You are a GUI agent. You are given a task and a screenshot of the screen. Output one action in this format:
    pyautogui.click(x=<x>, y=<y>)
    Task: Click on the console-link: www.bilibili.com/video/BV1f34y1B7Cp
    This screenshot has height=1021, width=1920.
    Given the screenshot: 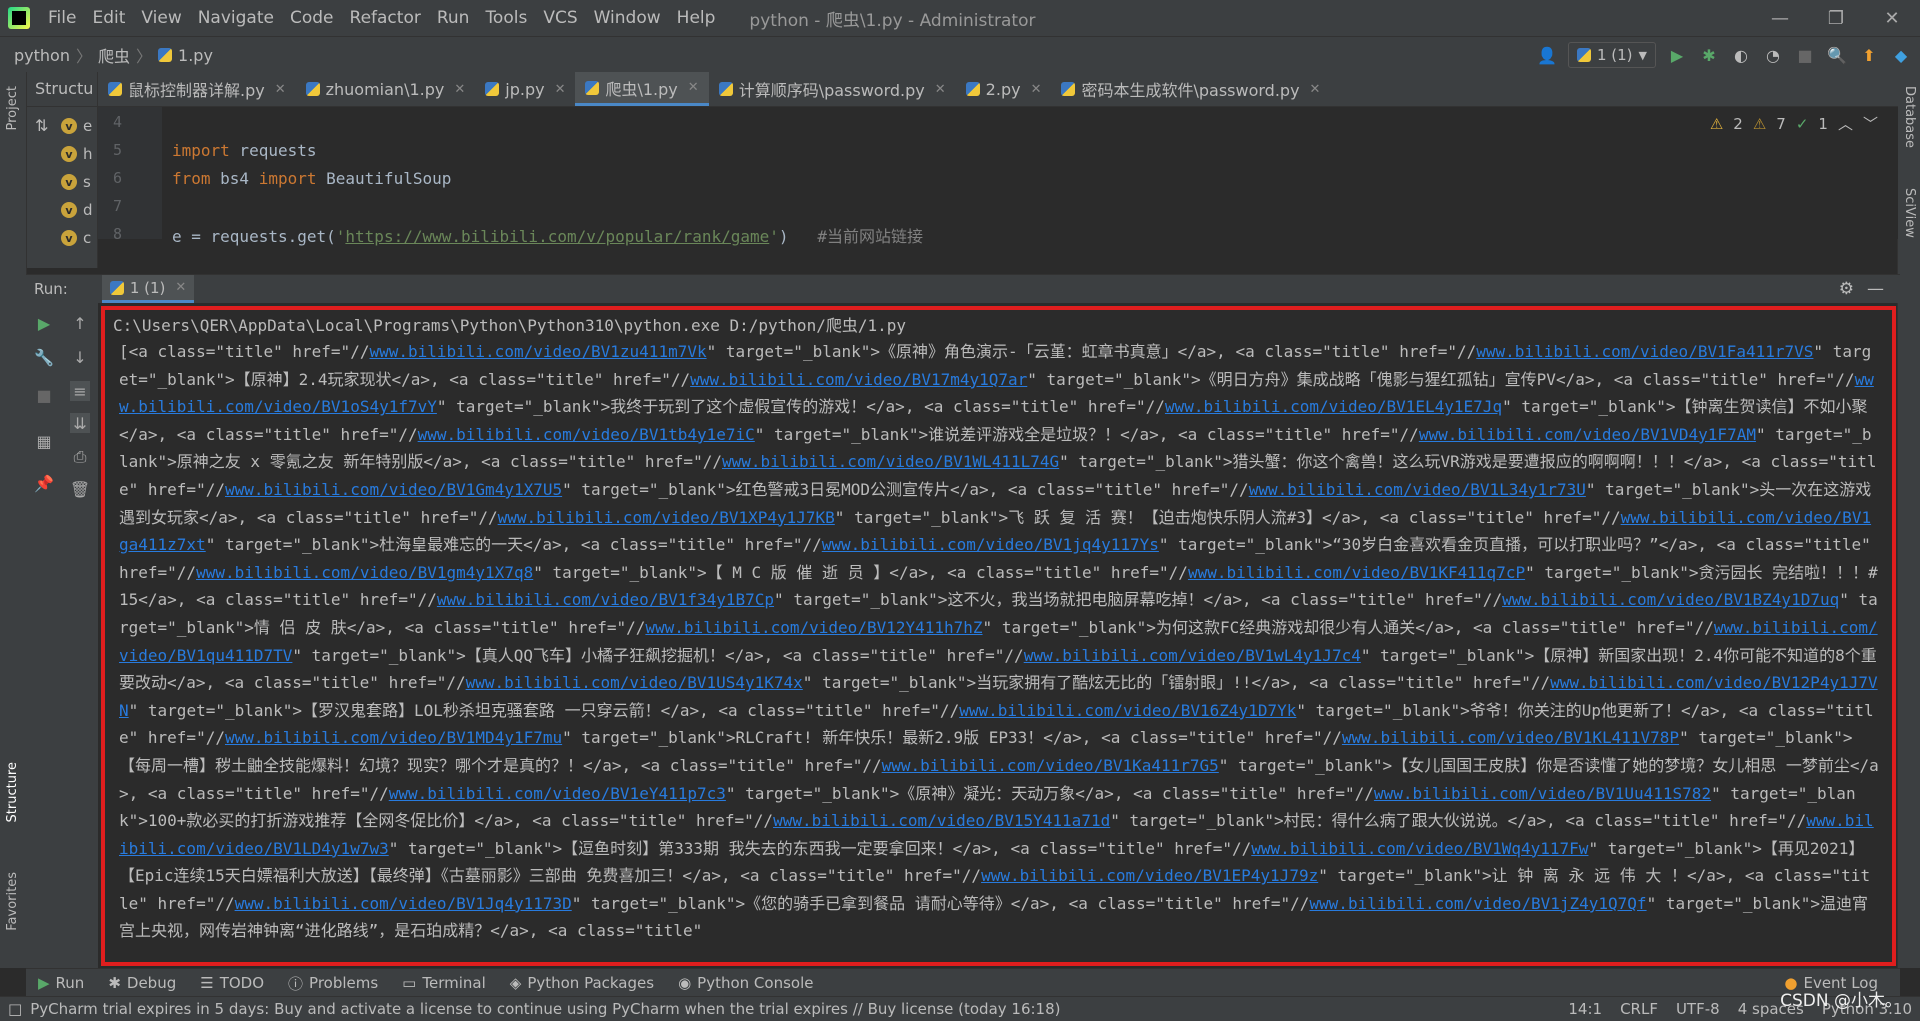 What is the action you would take?
    pyautogui.click(x=605, y=599)
    